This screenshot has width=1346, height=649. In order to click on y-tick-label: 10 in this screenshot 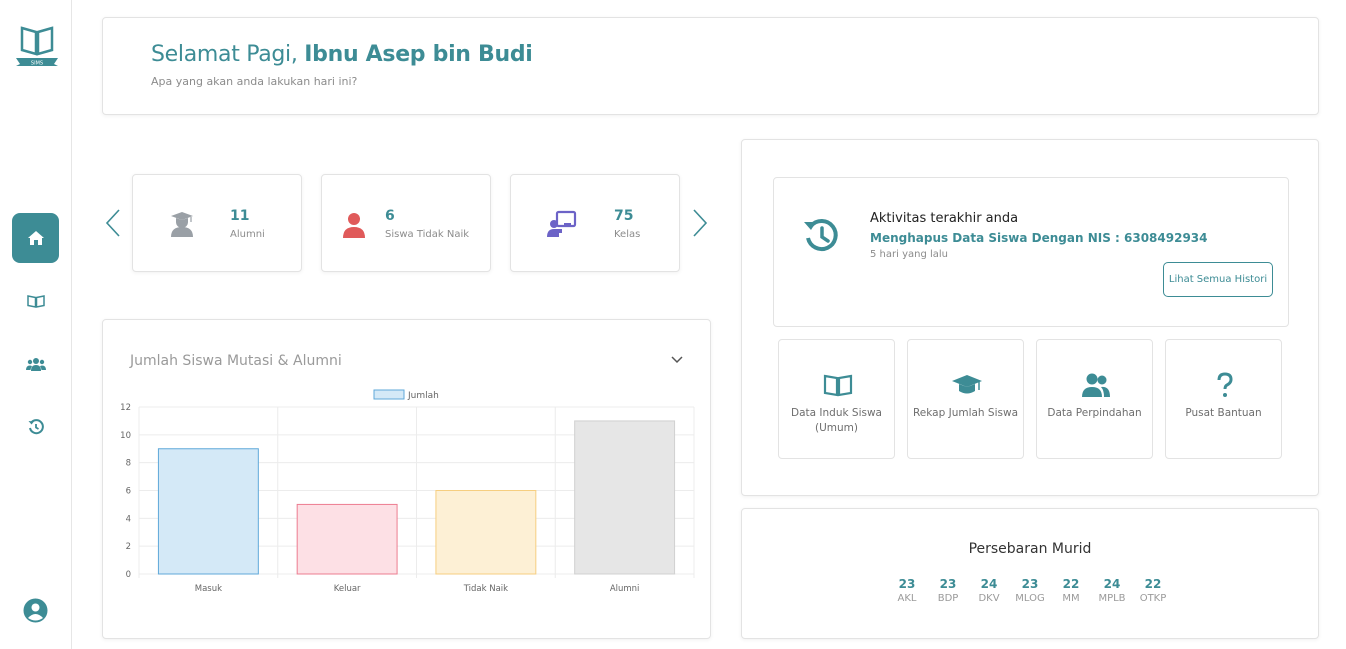, I will do `click(125, 436)`.